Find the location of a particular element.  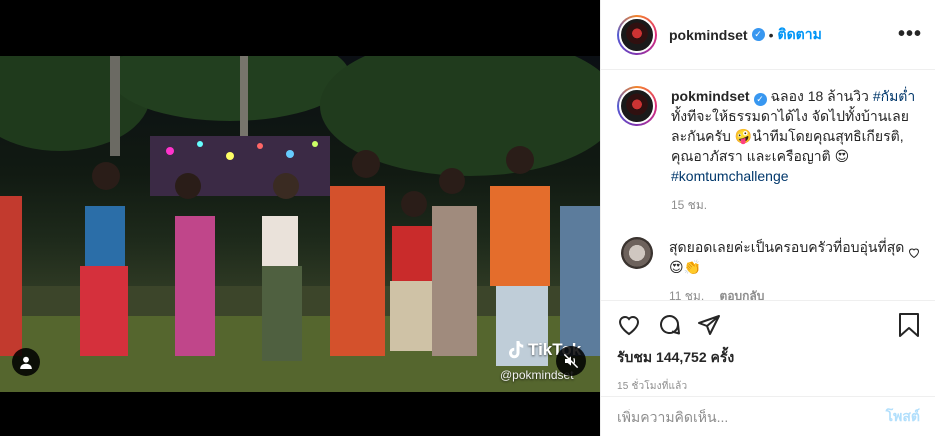

like-button is located at coordinates (629, 325).